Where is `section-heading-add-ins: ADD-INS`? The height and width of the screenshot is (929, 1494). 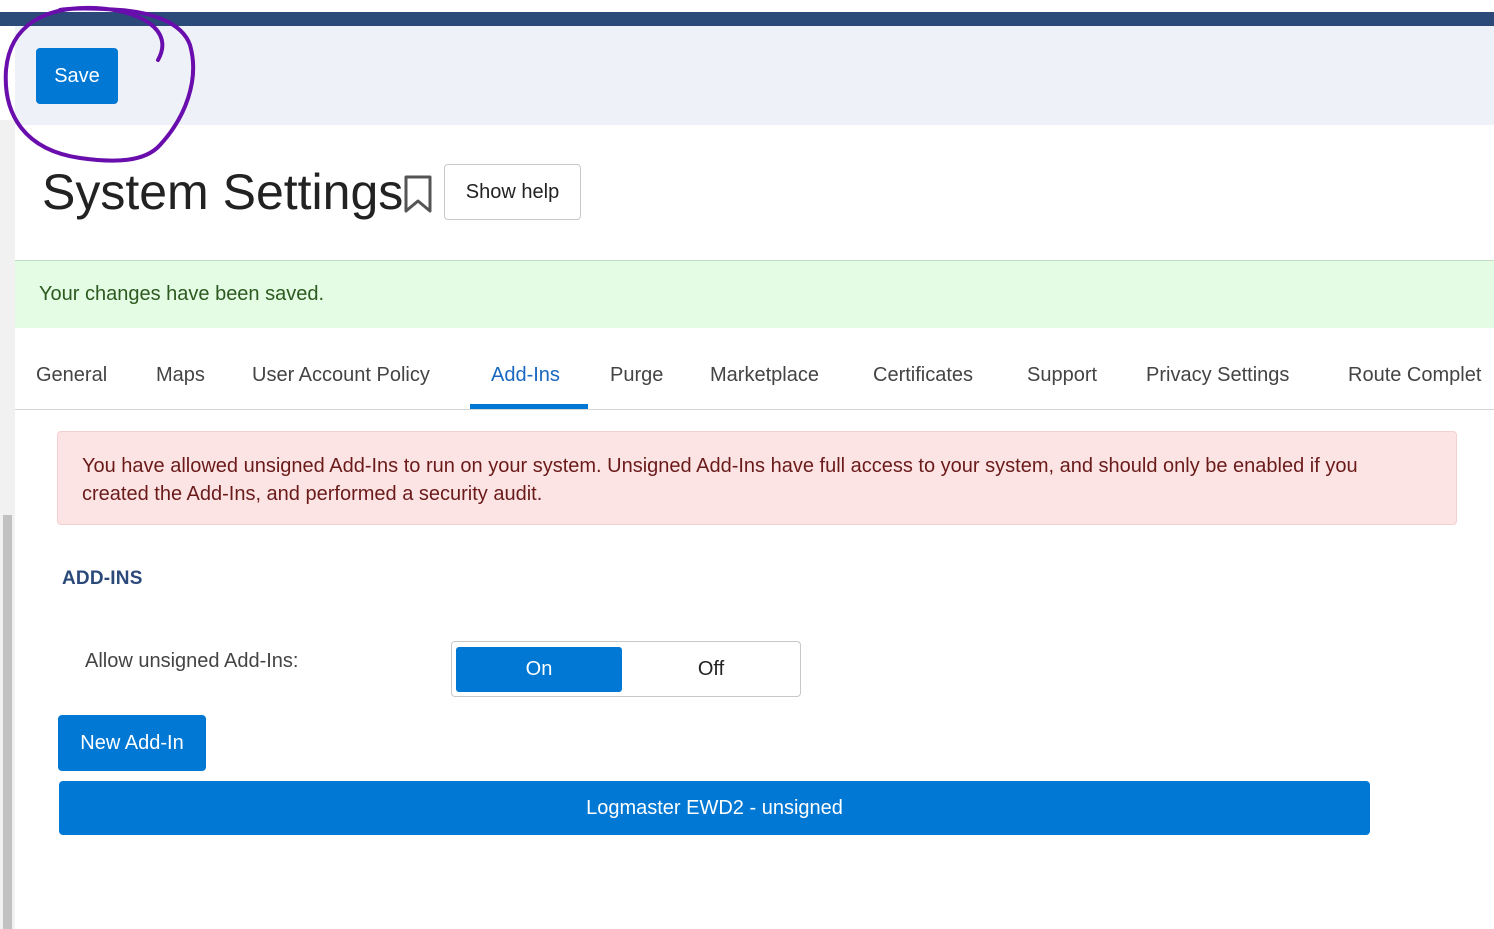
section-heading-add-ins: ADD-INS is located at coordinates (102, 578).